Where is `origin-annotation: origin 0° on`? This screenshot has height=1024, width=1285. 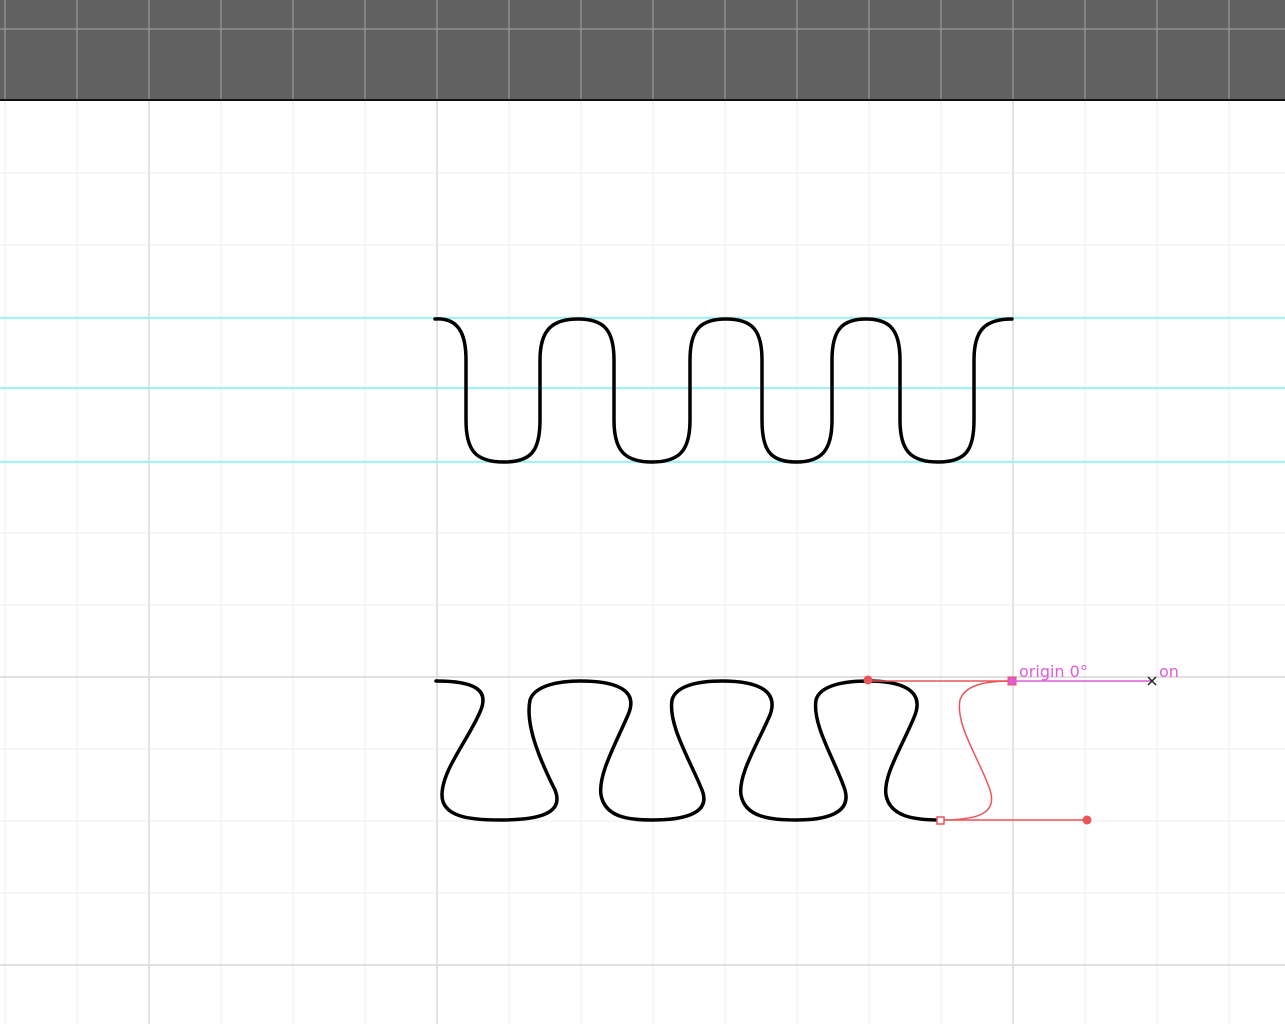 origin-annotation: origin 0° on is located at coordinates (1095, 674).